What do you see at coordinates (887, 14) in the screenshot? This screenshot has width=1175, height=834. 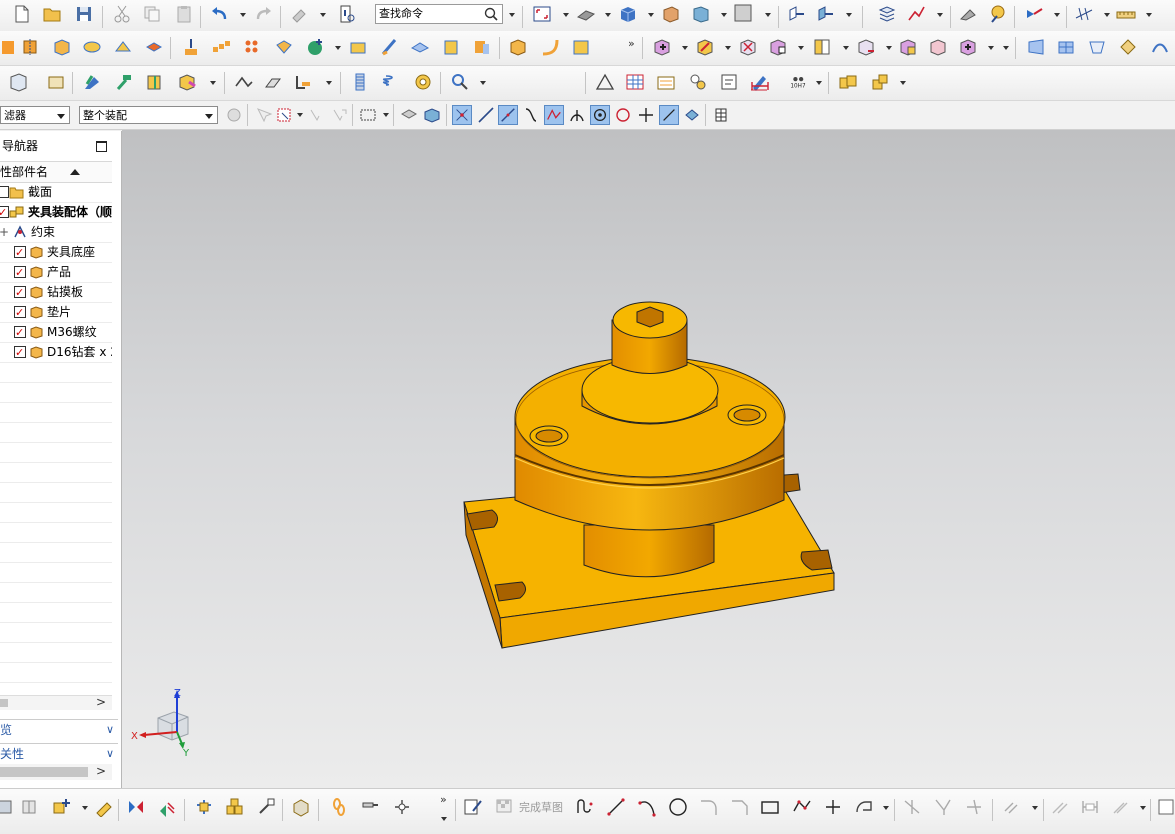 I see `layer-settings-icon` at bounding box center [887, 14].